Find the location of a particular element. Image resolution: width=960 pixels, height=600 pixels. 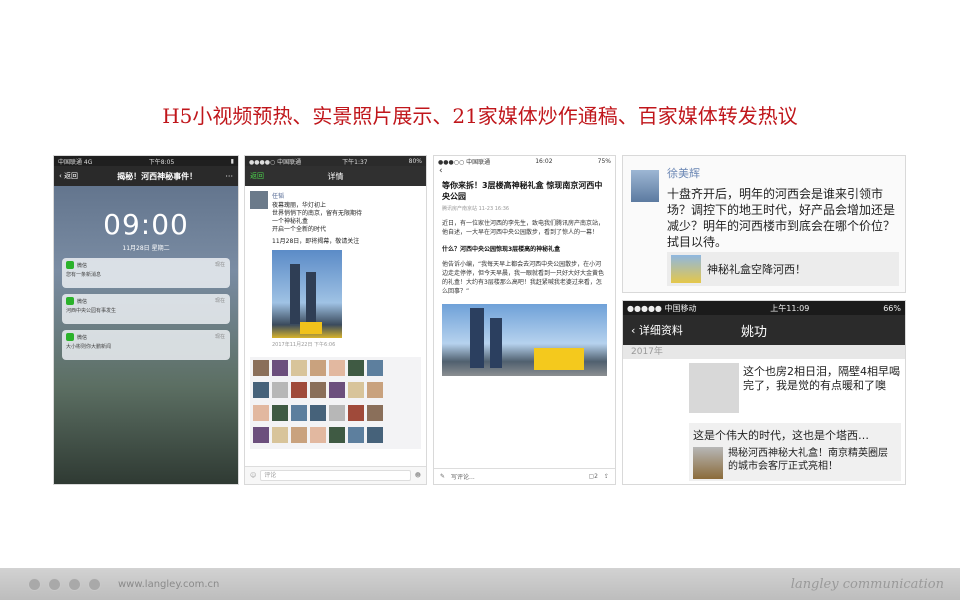

article-photo is located at coordinates (524, 340).